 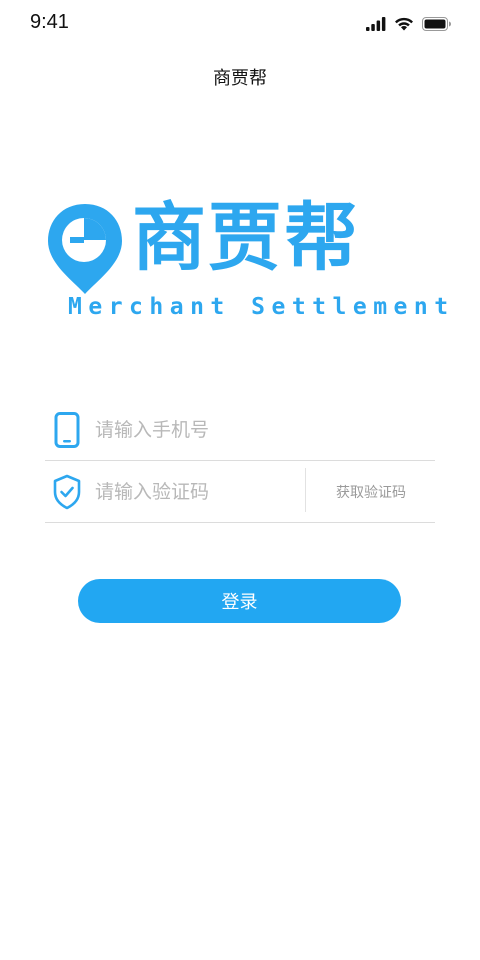 I want to click on status-icons, so click(x=409, y=24).